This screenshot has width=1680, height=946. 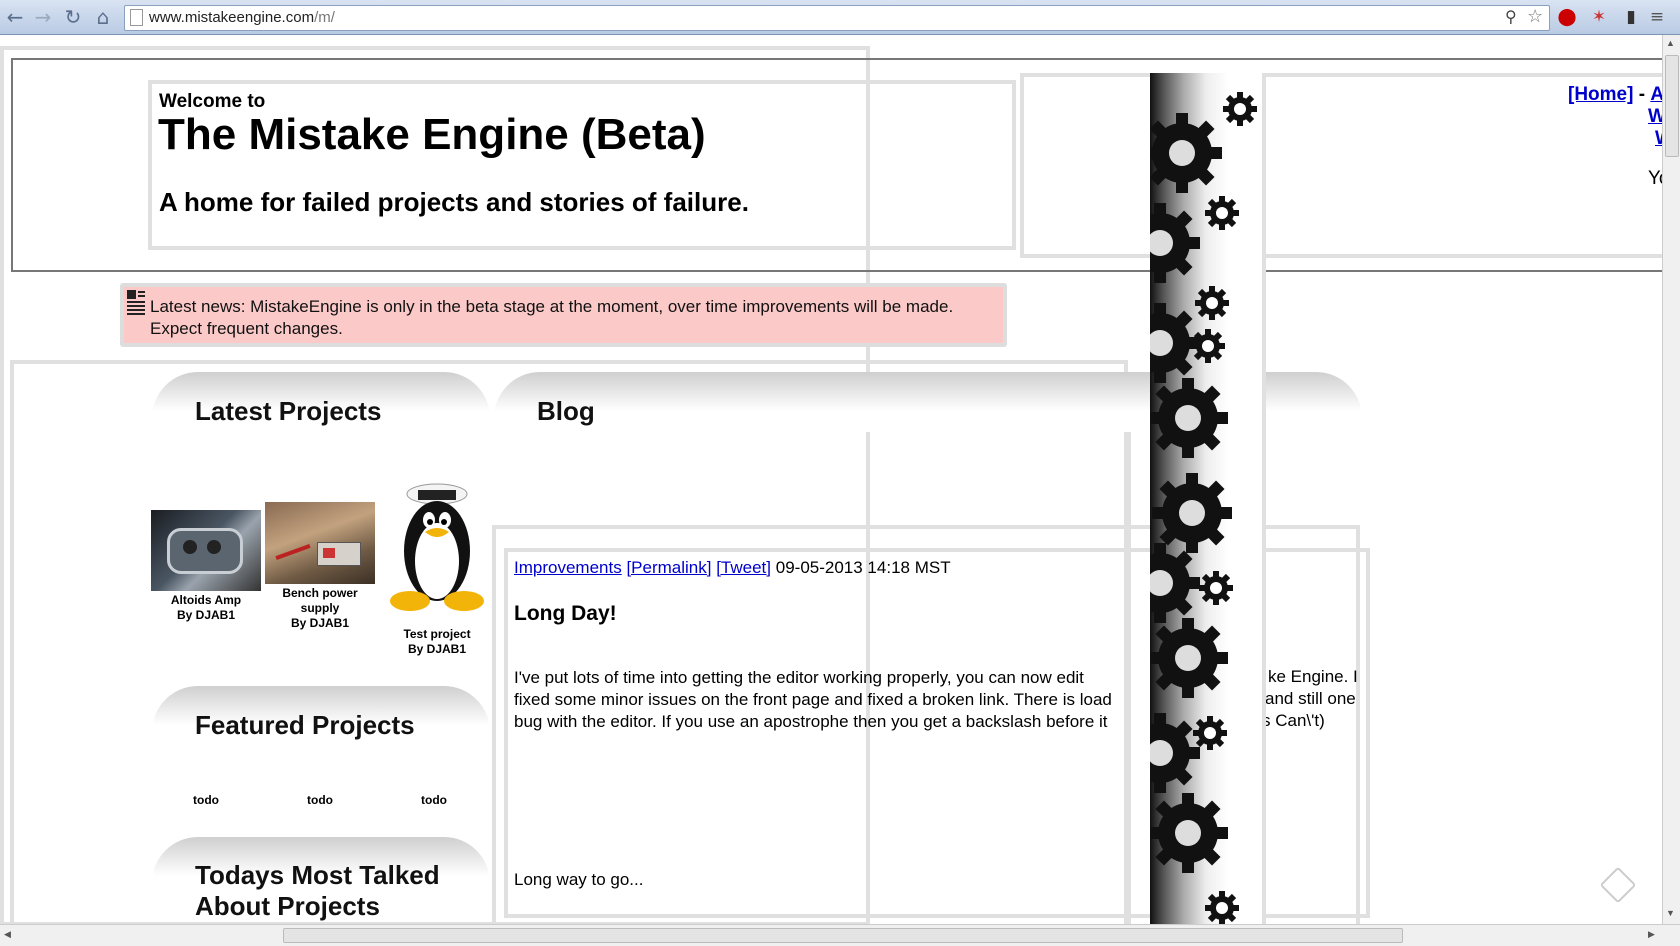 What do you see at coordinates (1129, 660) in the screenshot?
I see `divider` at bounding box center [1129, 660].